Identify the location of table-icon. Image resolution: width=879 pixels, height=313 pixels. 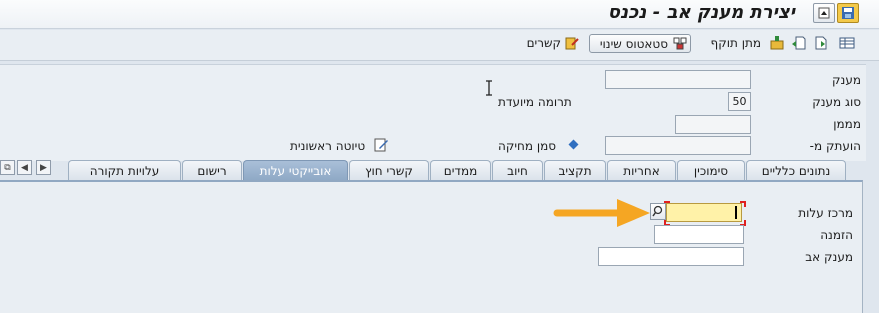
(847, 44).